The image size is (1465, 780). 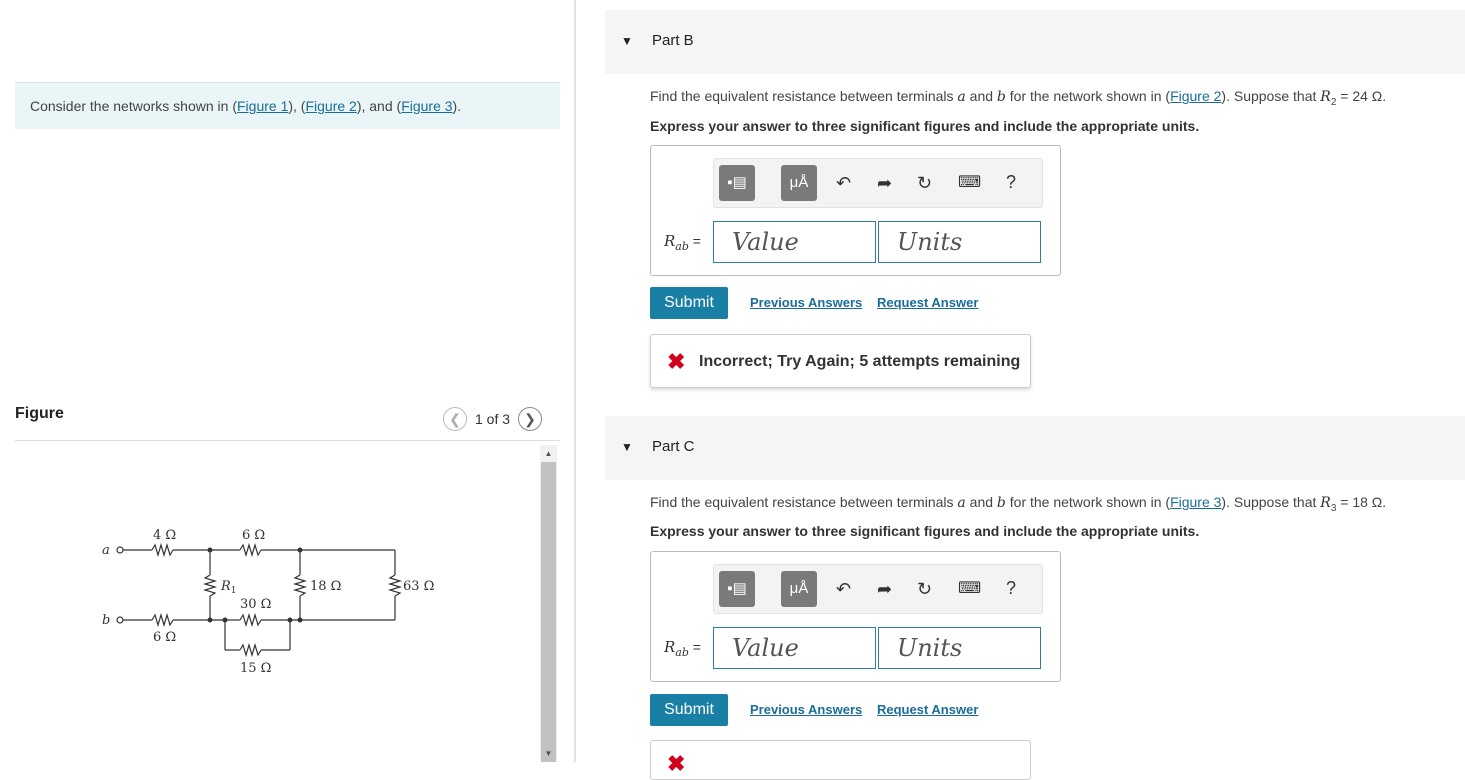 I want to click on chevron-left-icon: ❮, so click(x=455, y=419).